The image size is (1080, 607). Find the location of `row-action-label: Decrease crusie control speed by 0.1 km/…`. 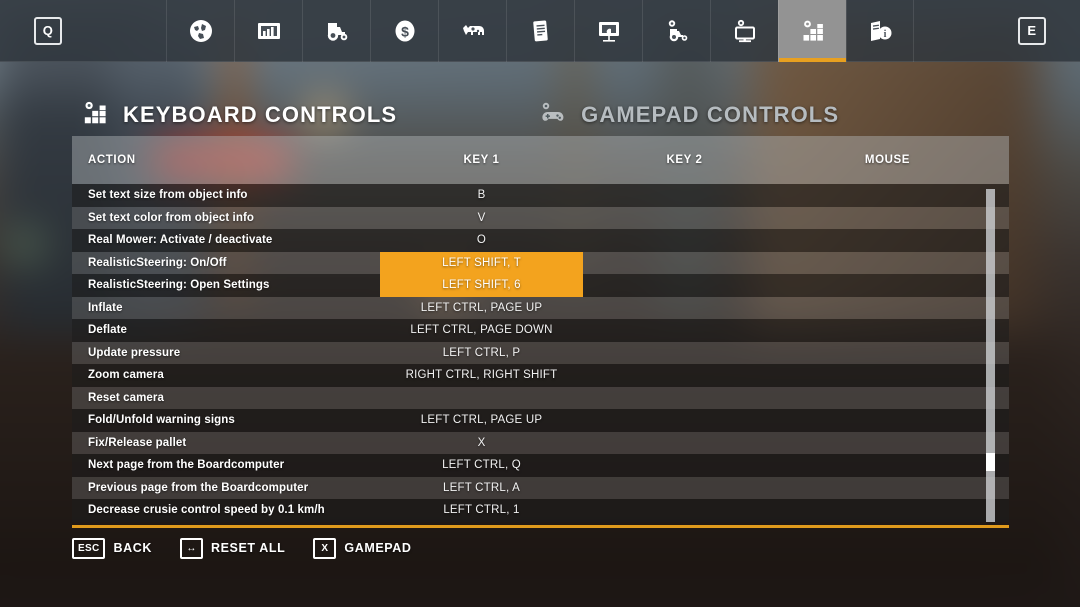

row-action-label: Decrease crusie control speed by 0.1 km/… is located at coordinates (206, 510).